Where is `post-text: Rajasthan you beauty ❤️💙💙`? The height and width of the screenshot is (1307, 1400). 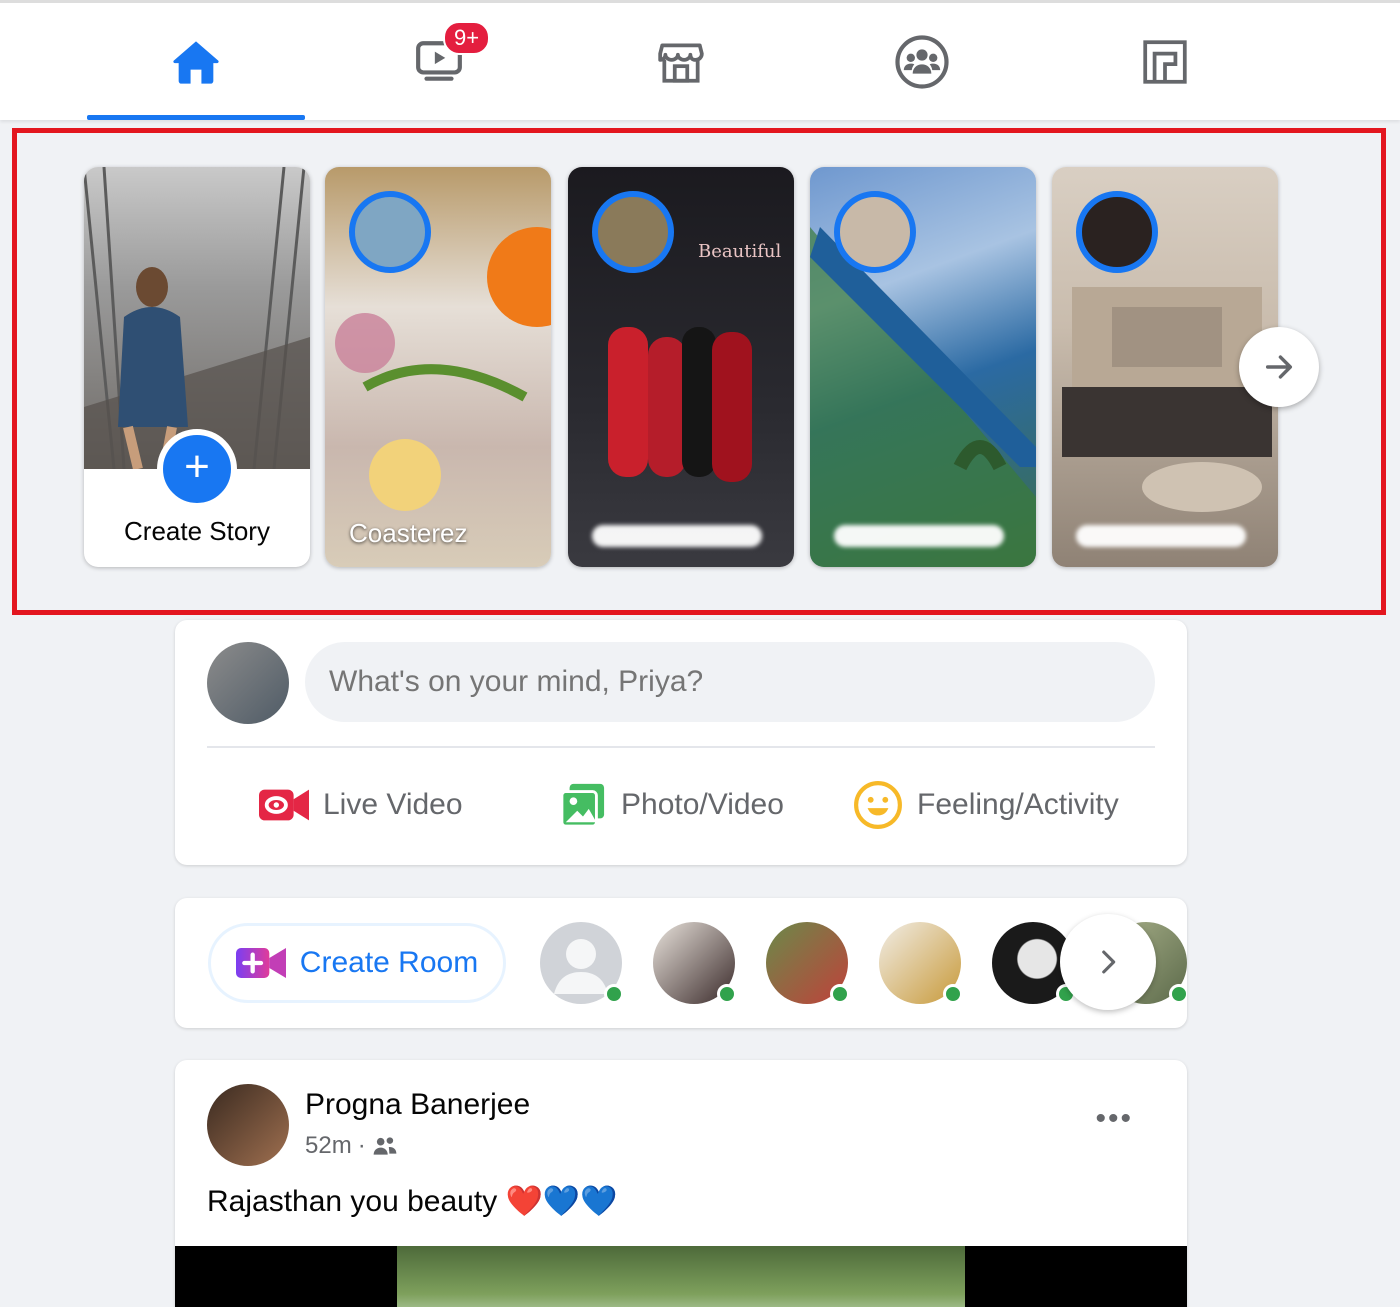
post-text: Rajasthan you beauty ❤️💙💙 is located at coordinates (412, 1201).